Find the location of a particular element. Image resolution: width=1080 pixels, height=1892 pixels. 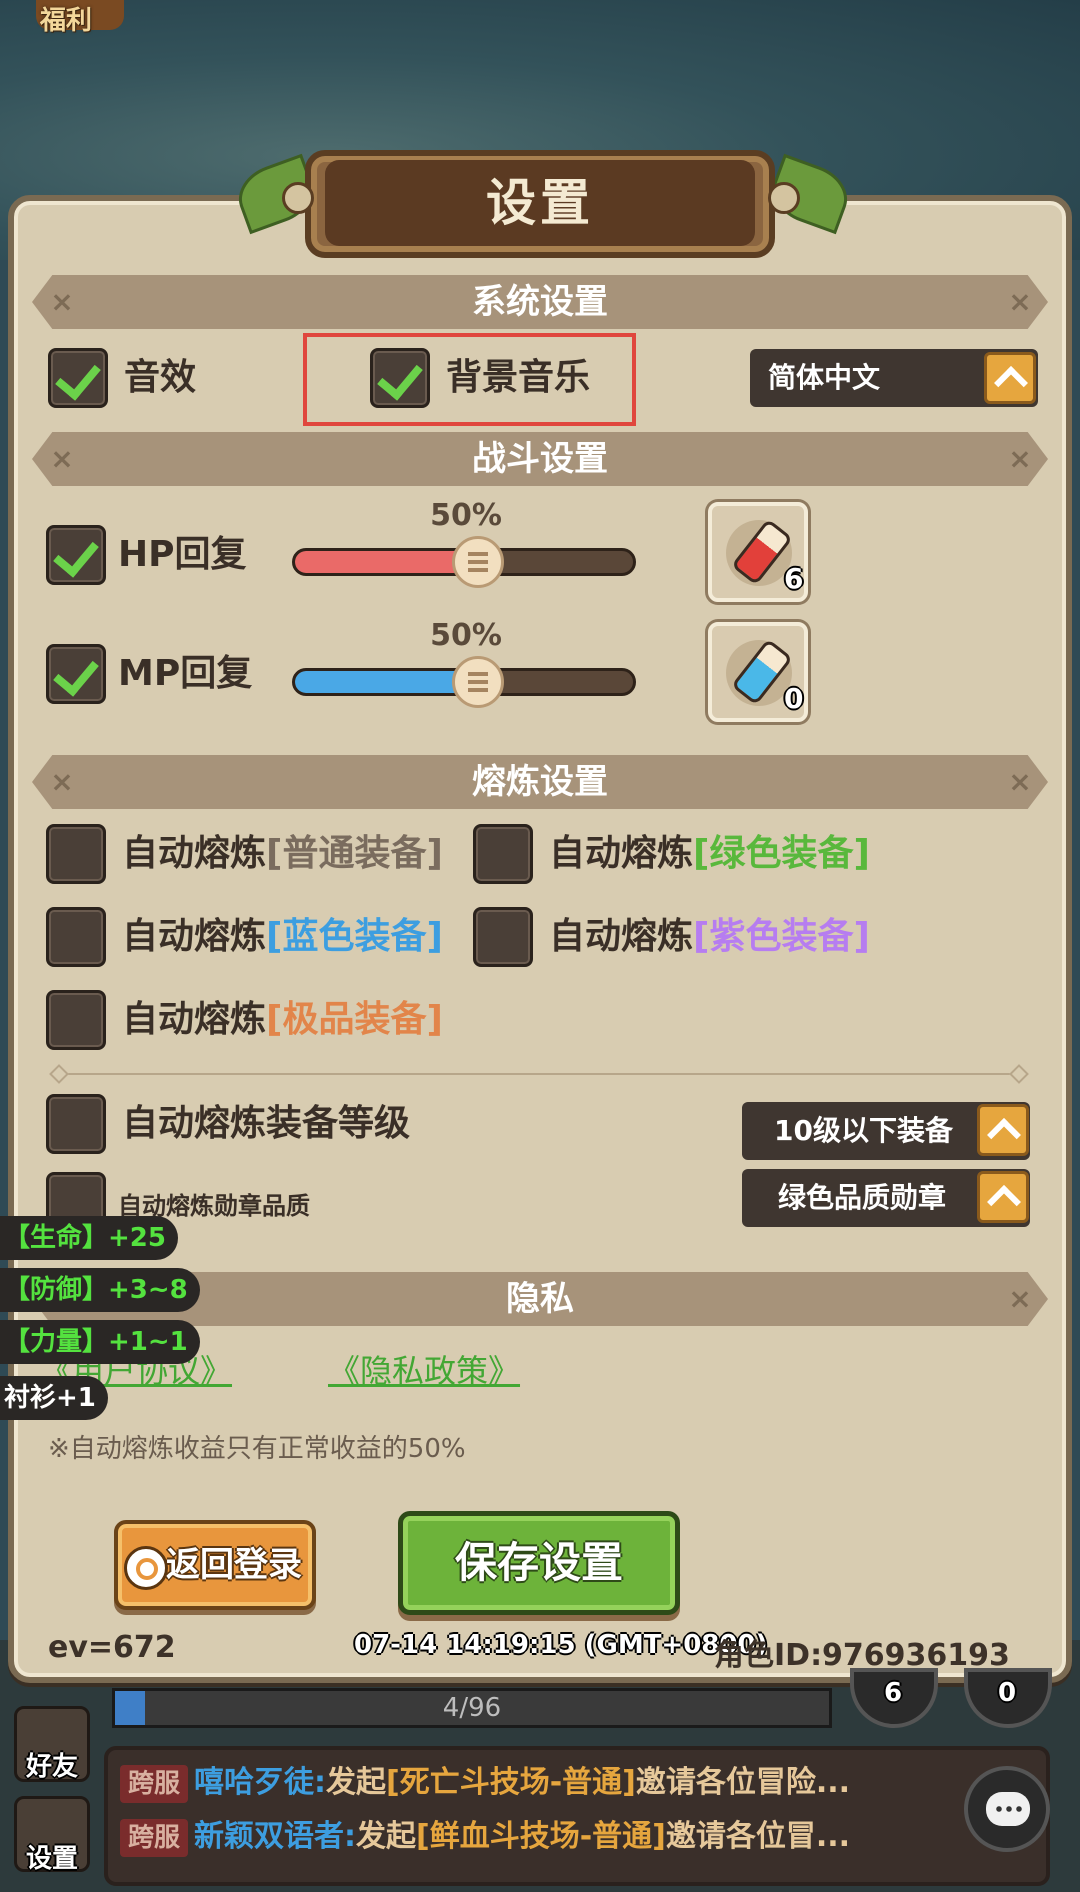

section-title-system: 系统设置 is located at coordinates (540, 302).